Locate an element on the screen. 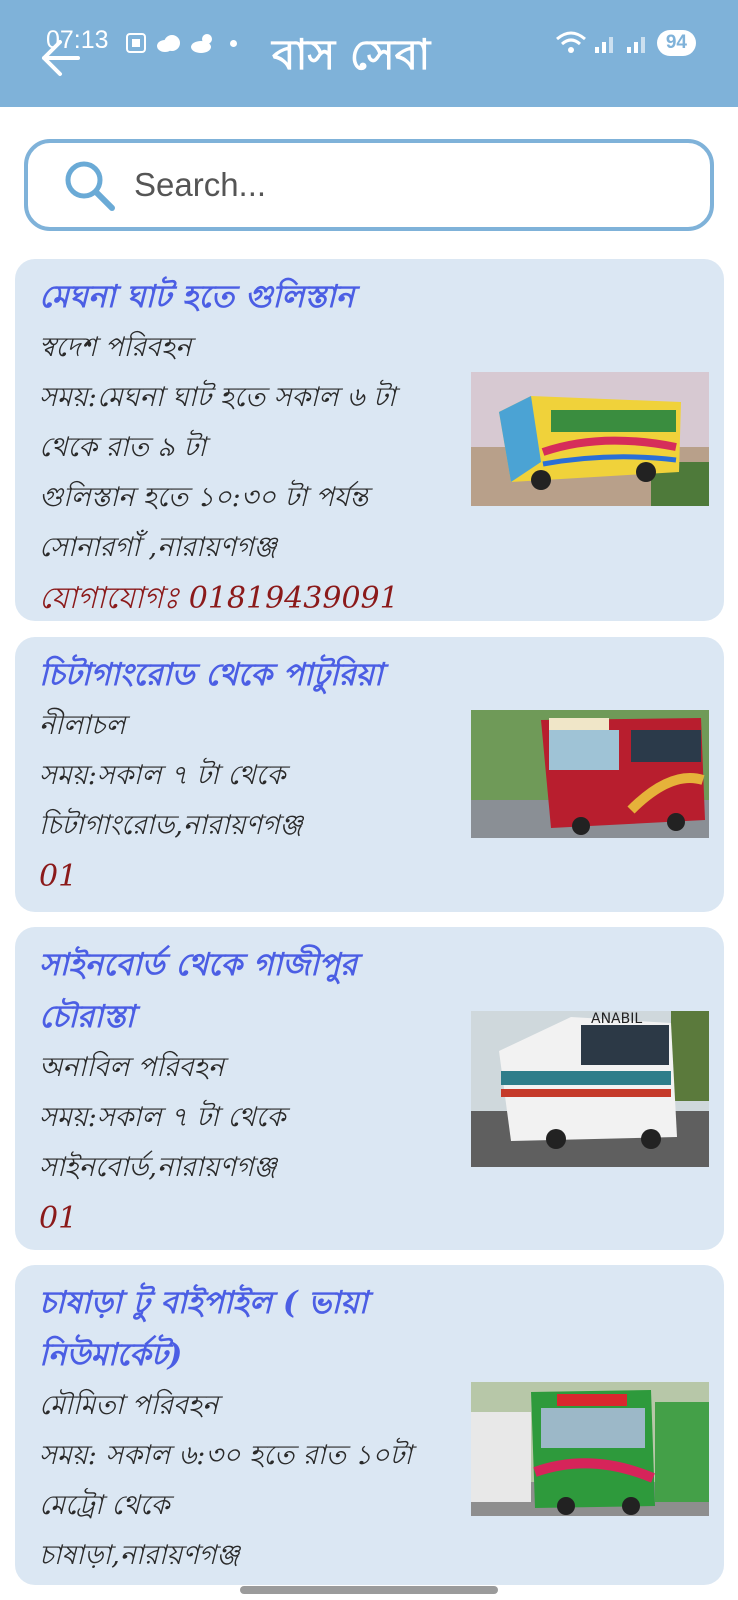 The image size is (738, 1600). company-name: স্বদেশ পরিবহন is located at coordinates (115, 347).